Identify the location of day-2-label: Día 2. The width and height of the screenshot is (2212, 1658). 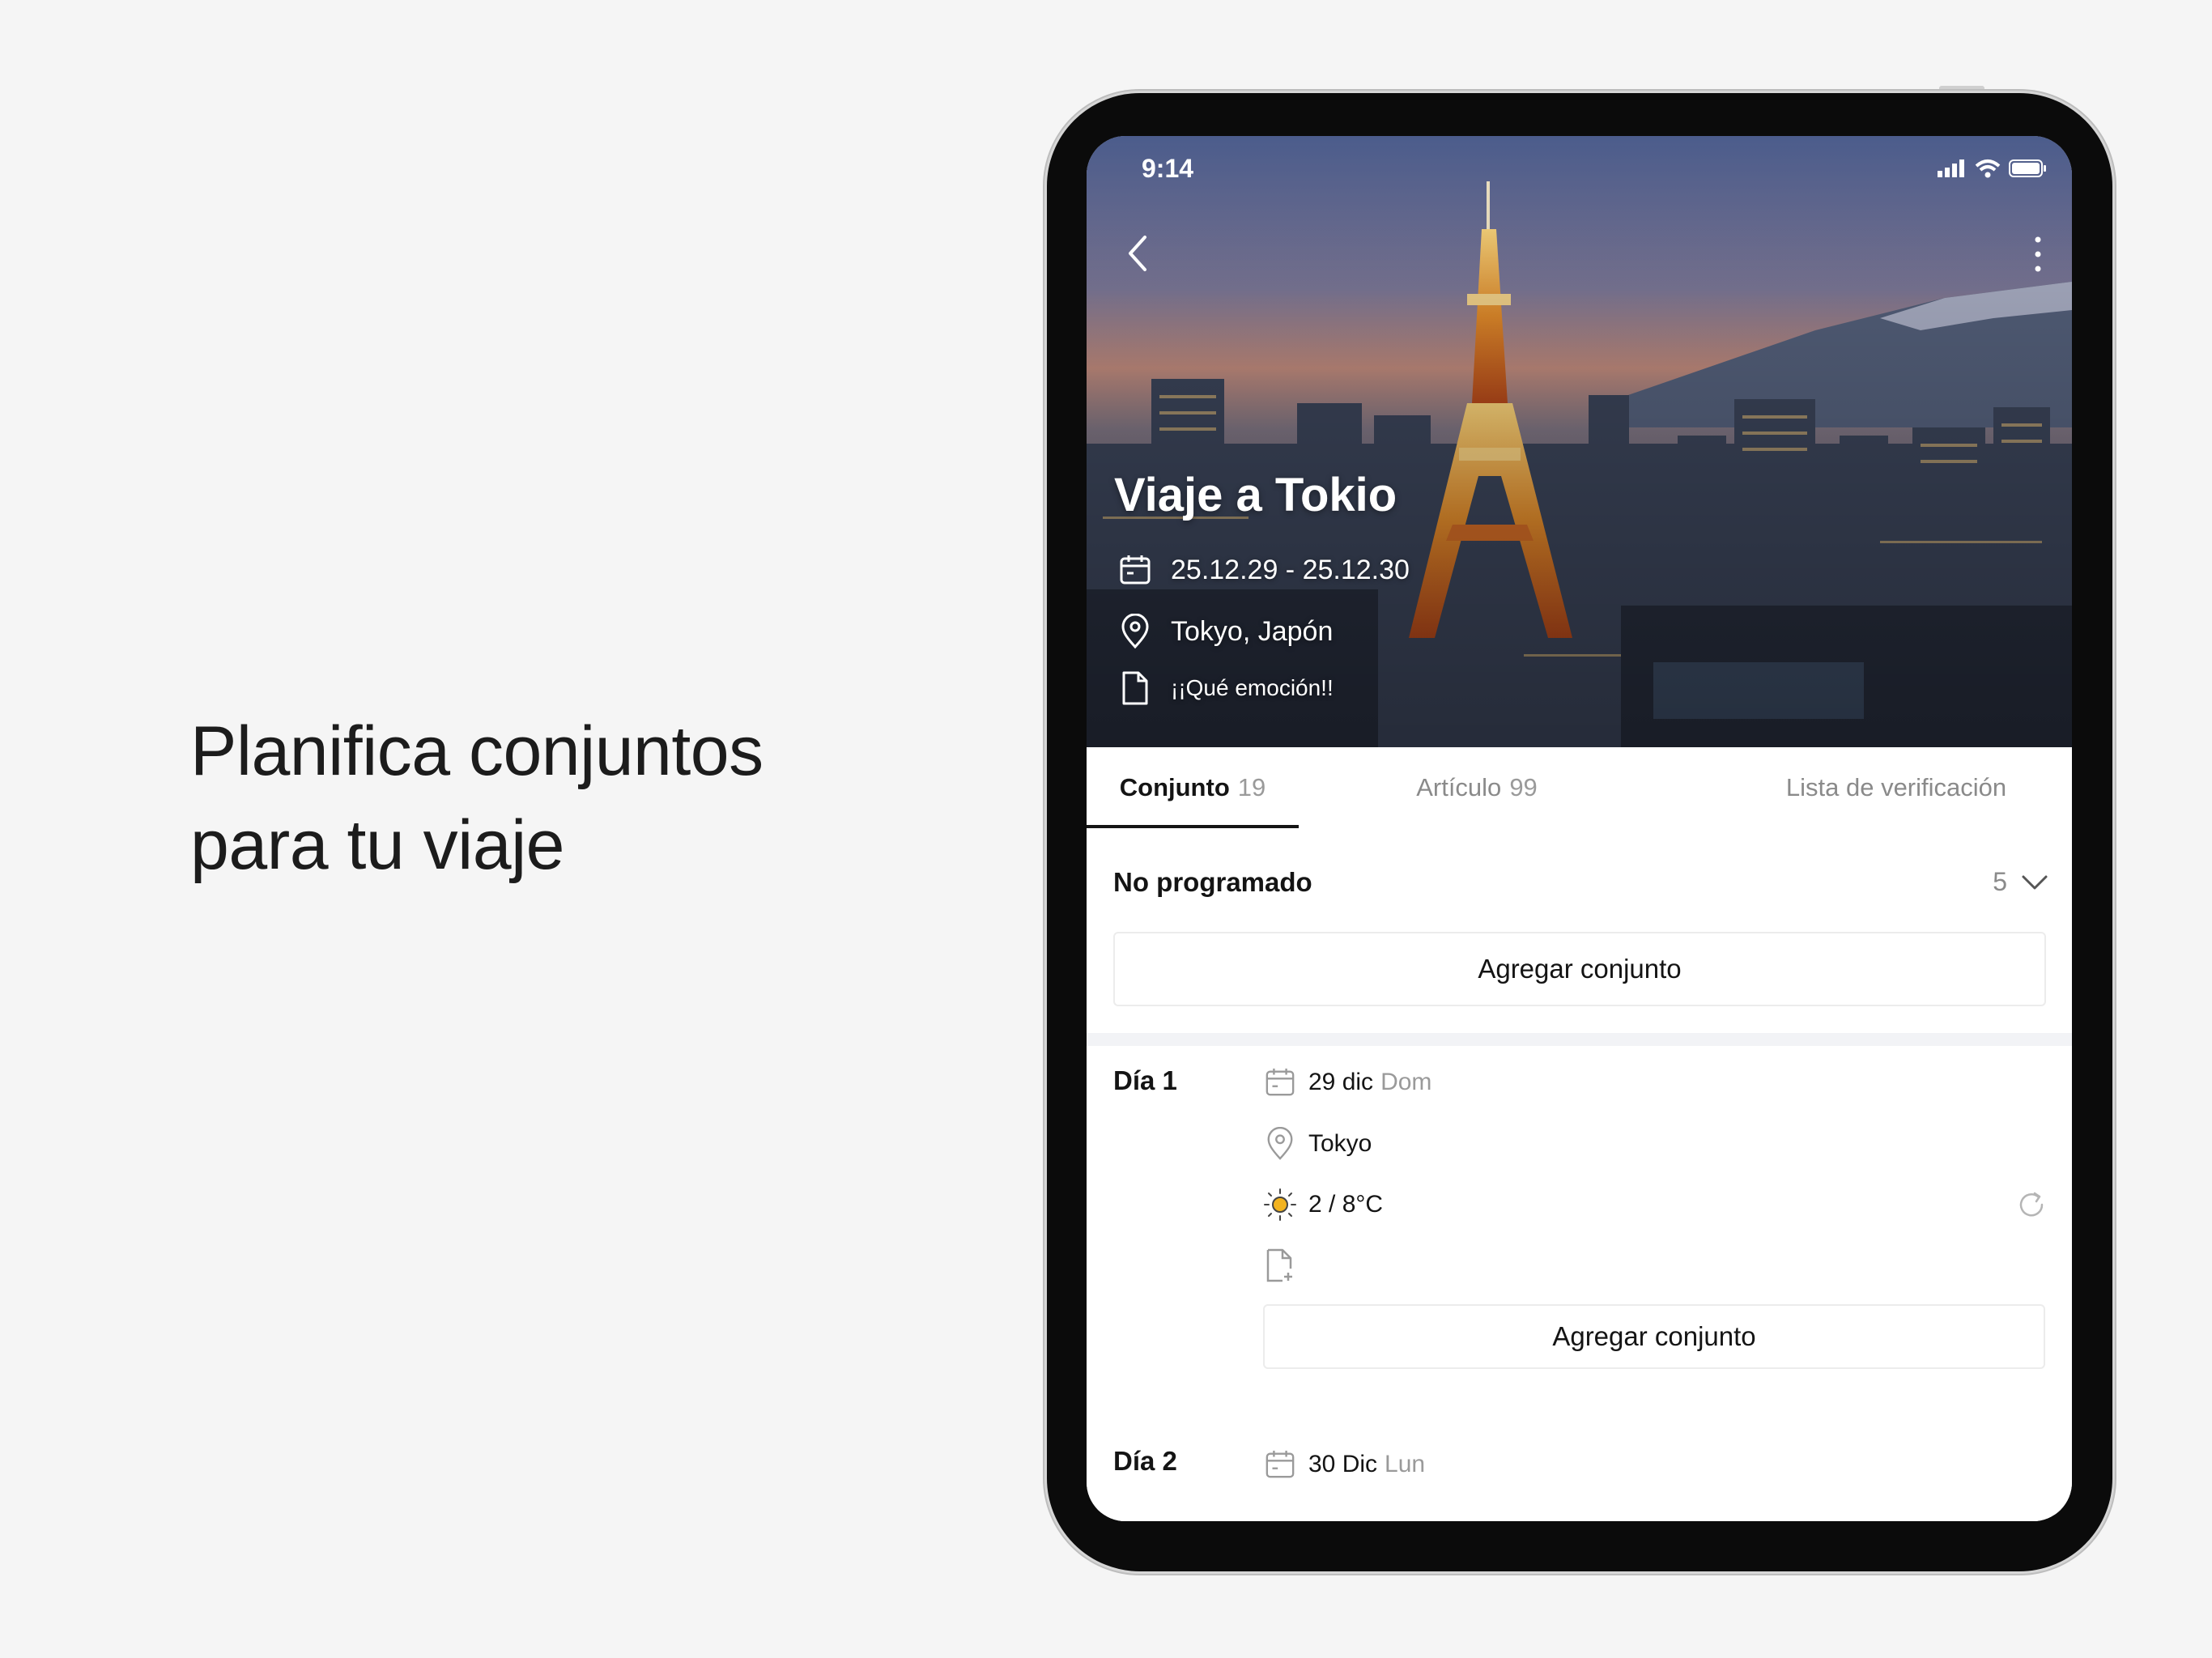
(1145, 1461).